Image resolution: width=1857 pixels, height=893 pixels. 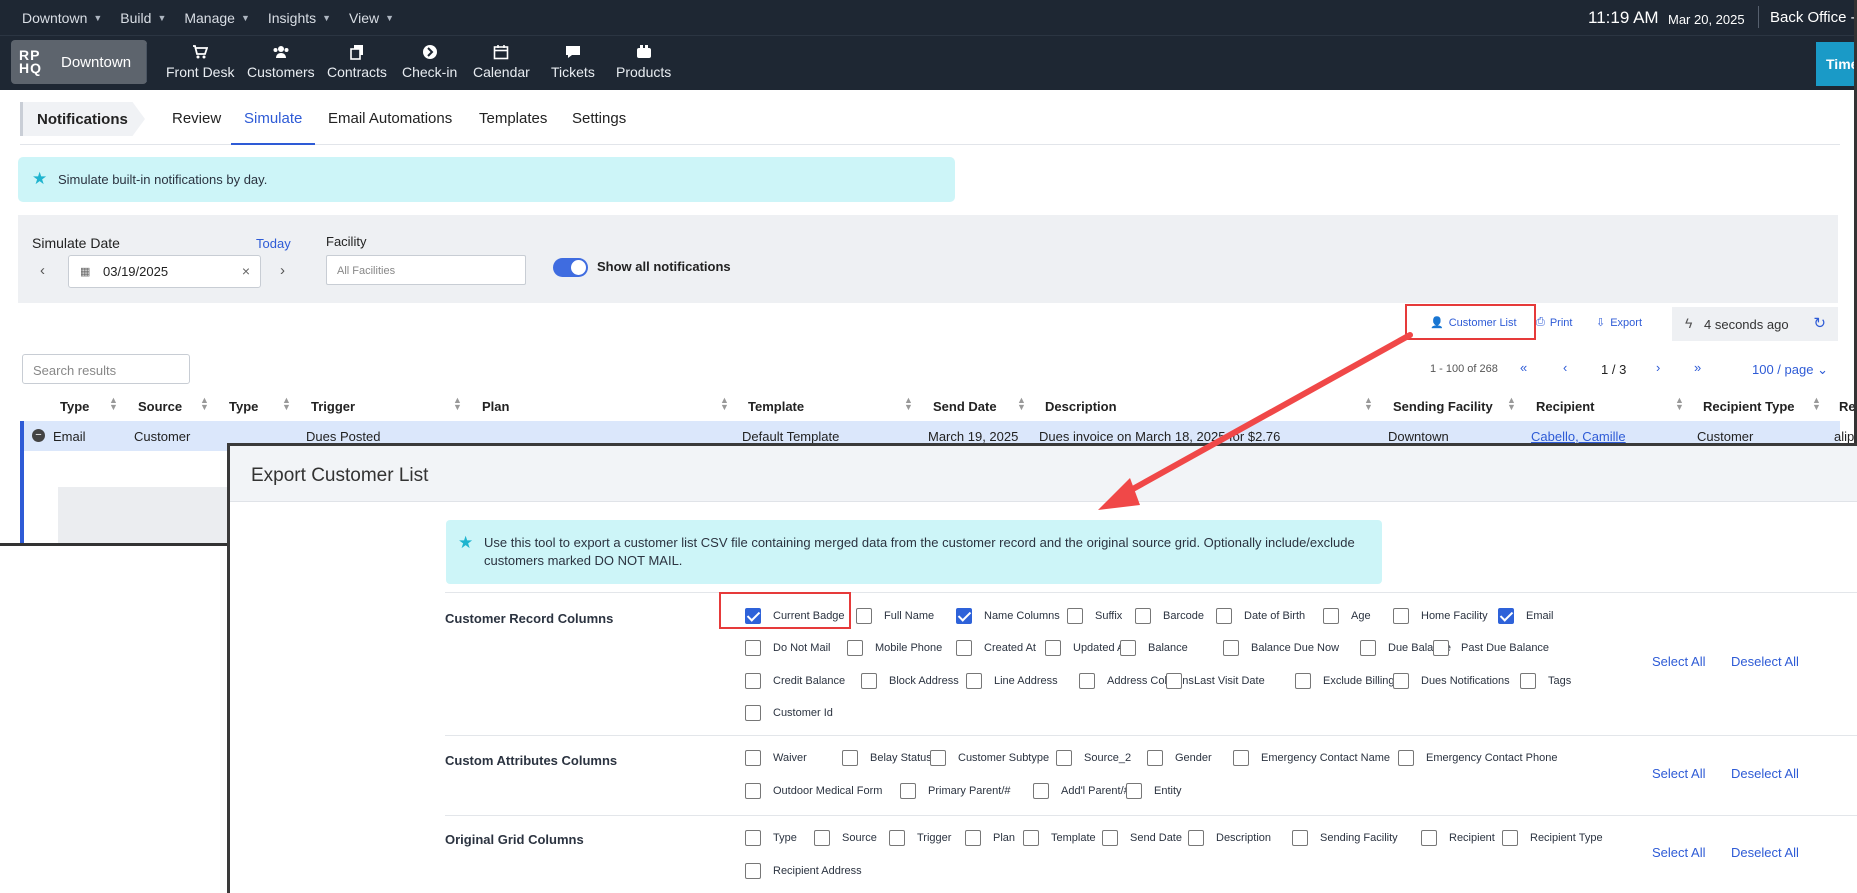 I want to click on column-checkbox: Emergency Contact Phone, so click(x=1477, y=758).